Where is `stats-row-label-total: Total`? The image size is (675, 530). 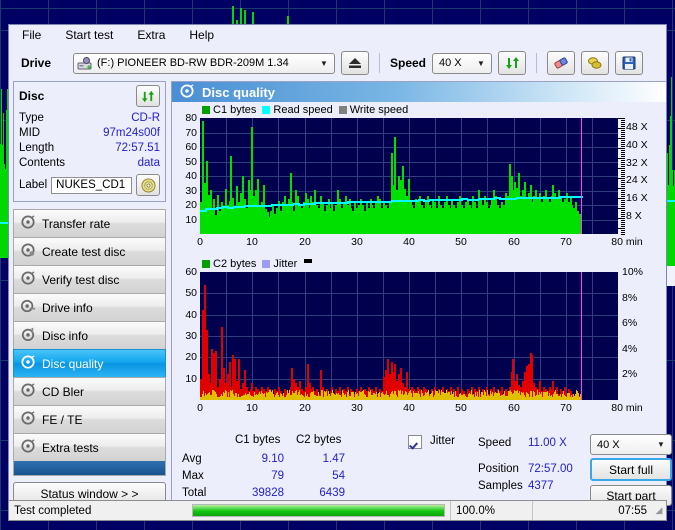 stats-row-label-total: Total is located at coordinates (194, 493).